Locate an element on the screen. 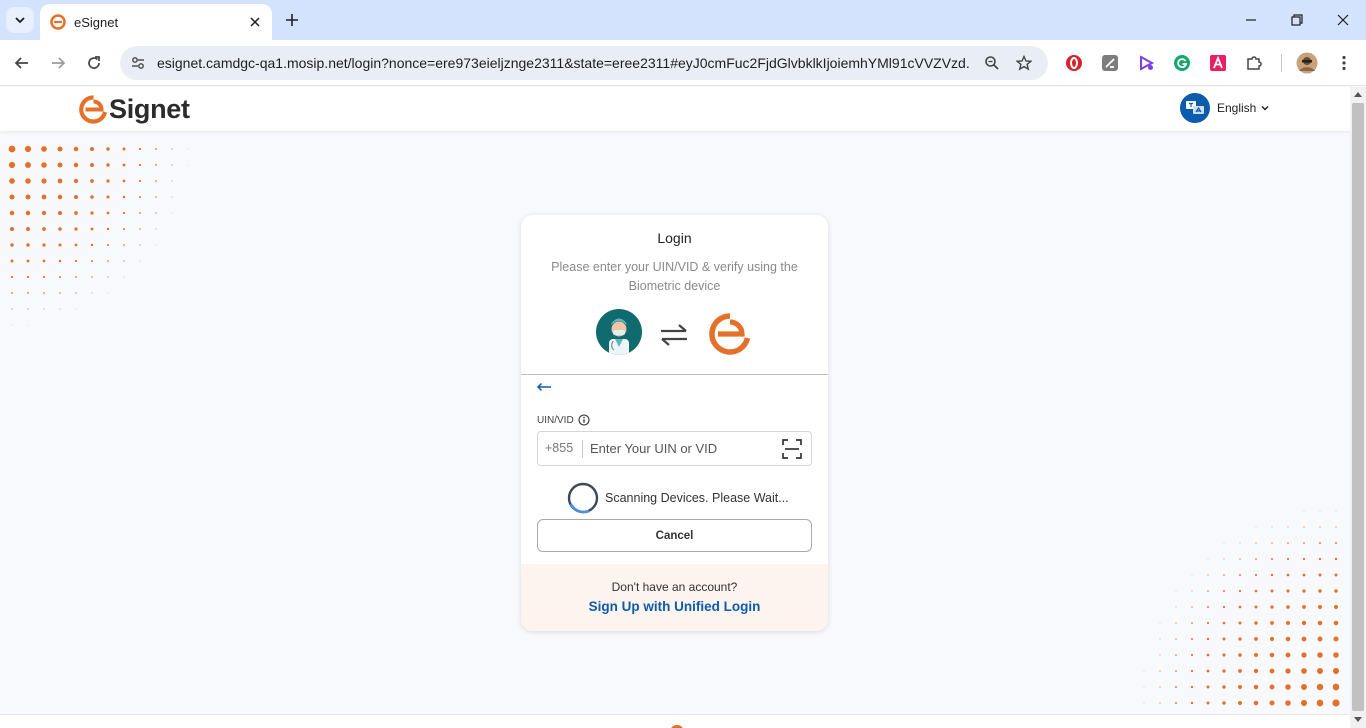 This screenshot has height=728, width=1366. close-tab-button is located at coordinates (255, 22).